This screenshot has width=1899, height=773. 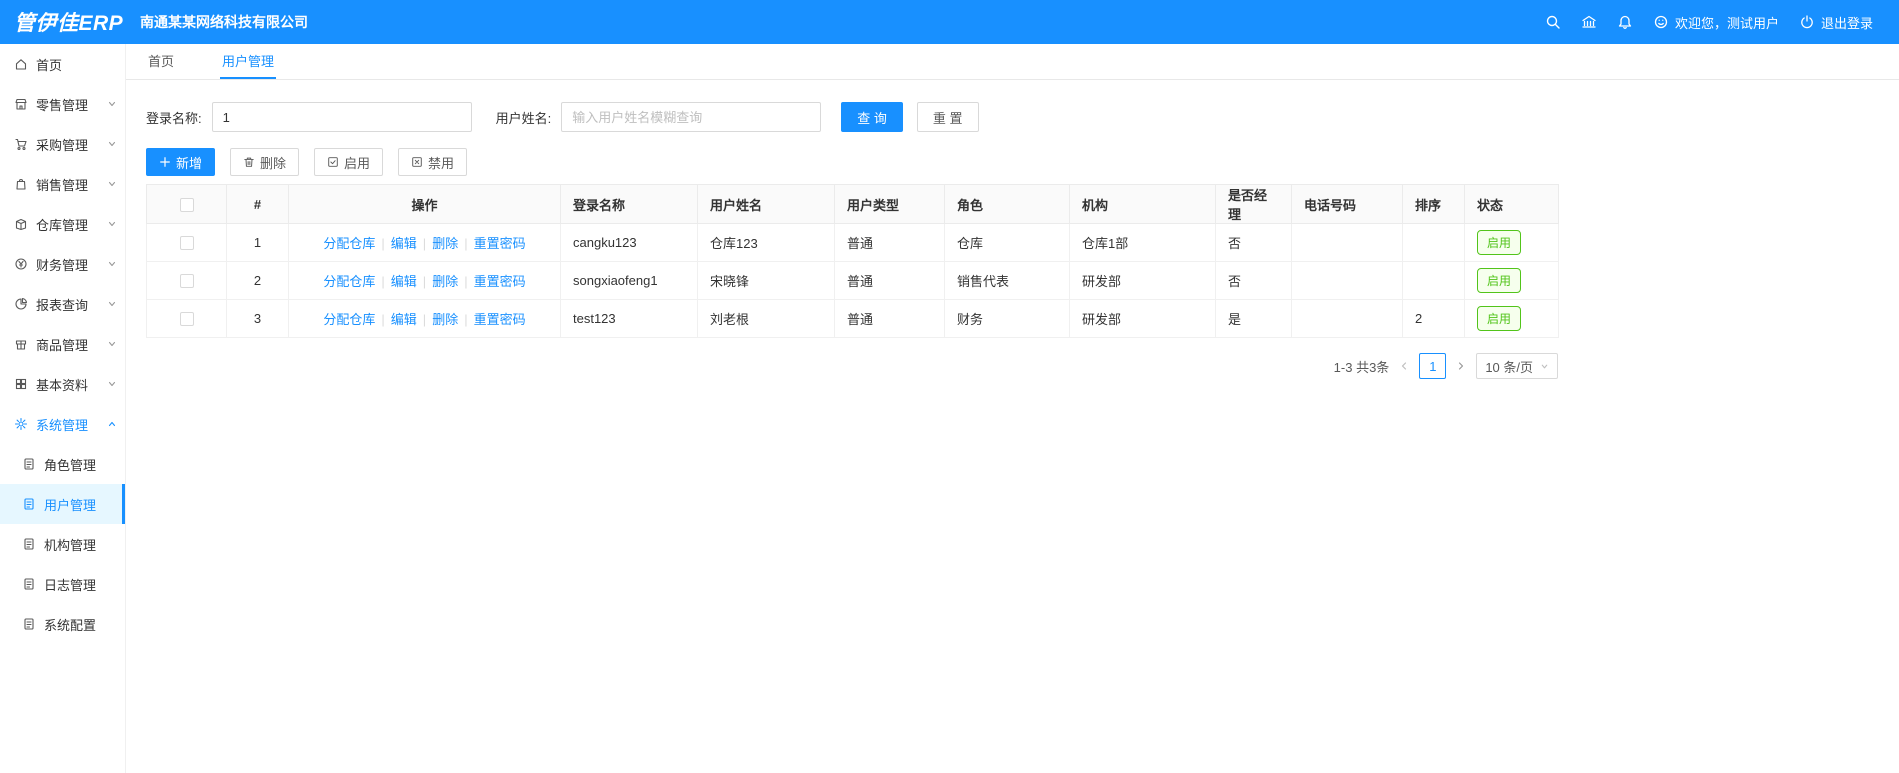 I want to click on sidebar-item-label: 报表查询, so click(x=62, y=305).